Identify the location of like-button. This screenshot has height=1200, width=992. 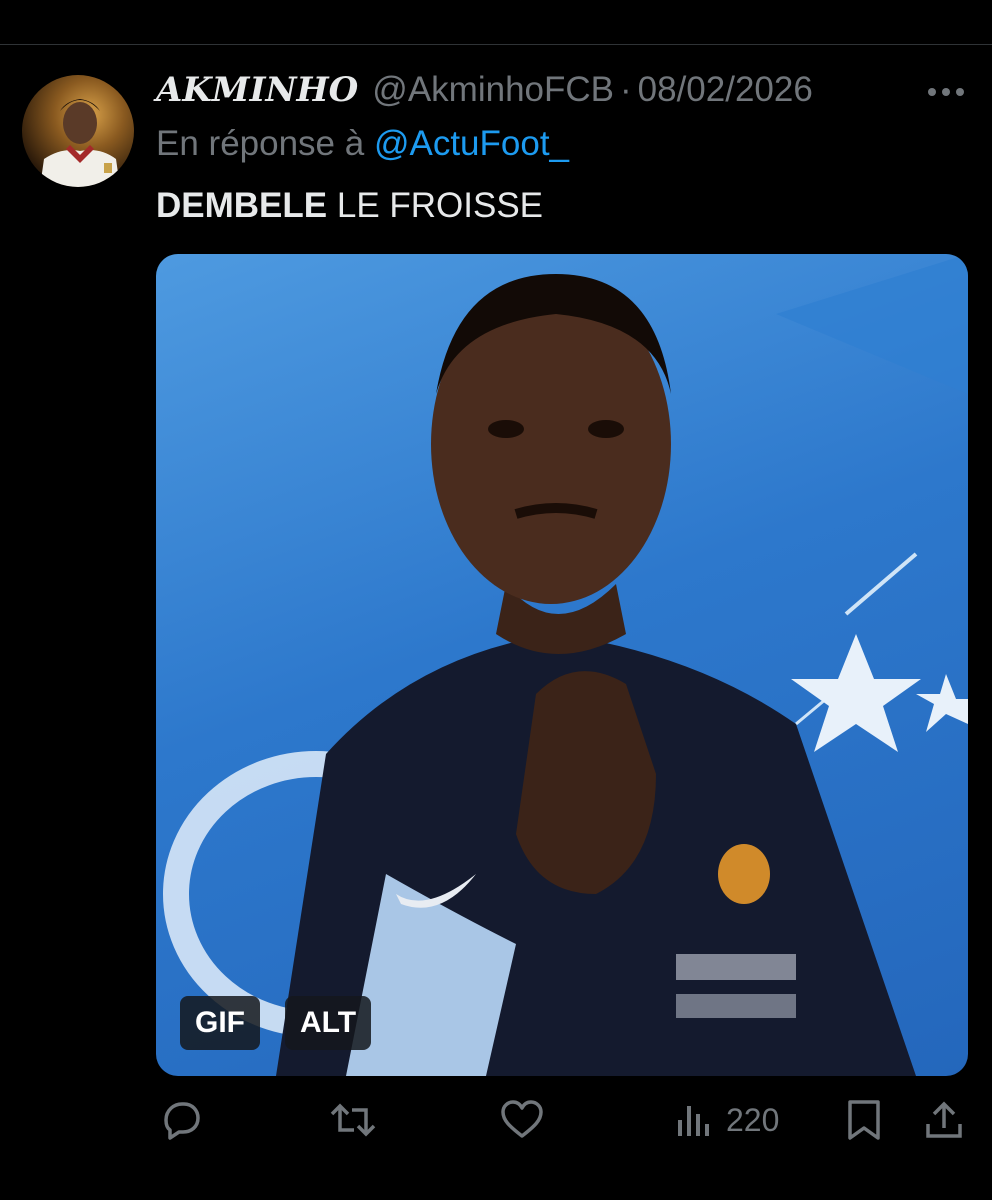
(522, 1120).